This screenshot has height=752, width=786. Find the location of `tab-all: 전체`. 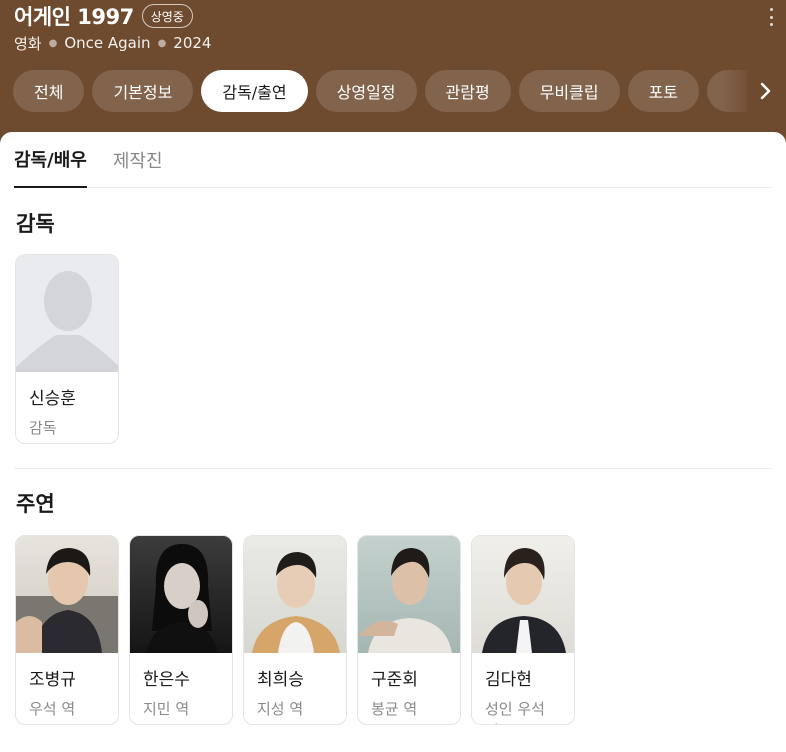

tab-all: 전체 is located at coordinates (49, 91).